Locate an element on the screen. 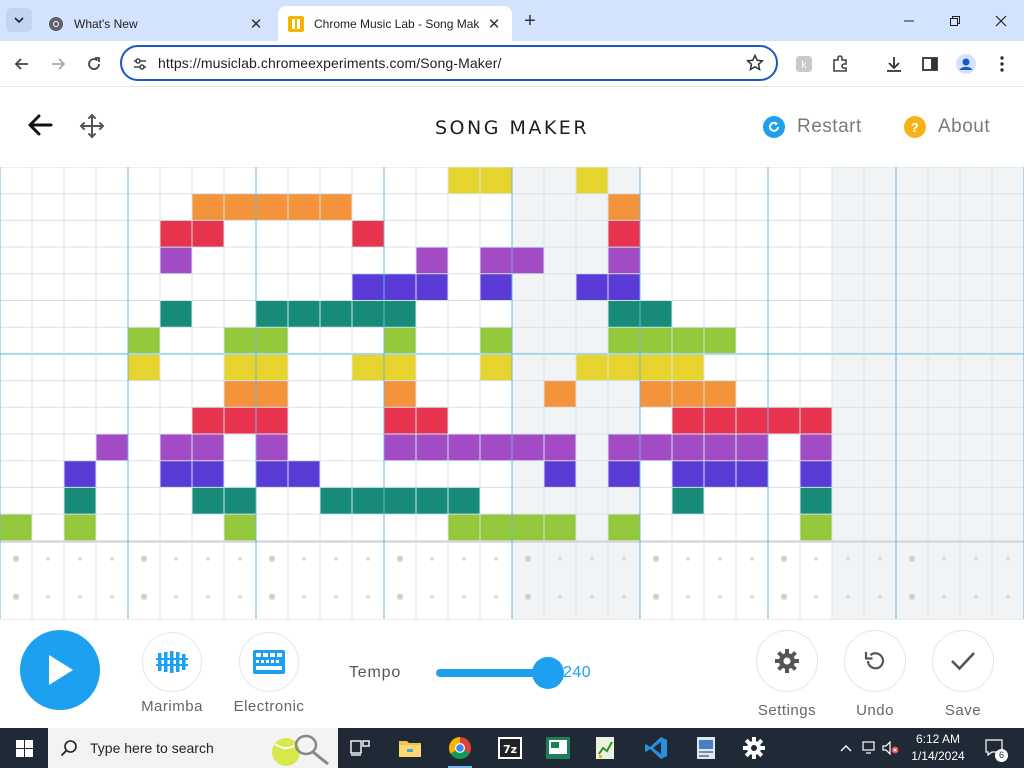 This screenshot has height=768, width=1024. tab-search-button is located at coordinates (19, 20).